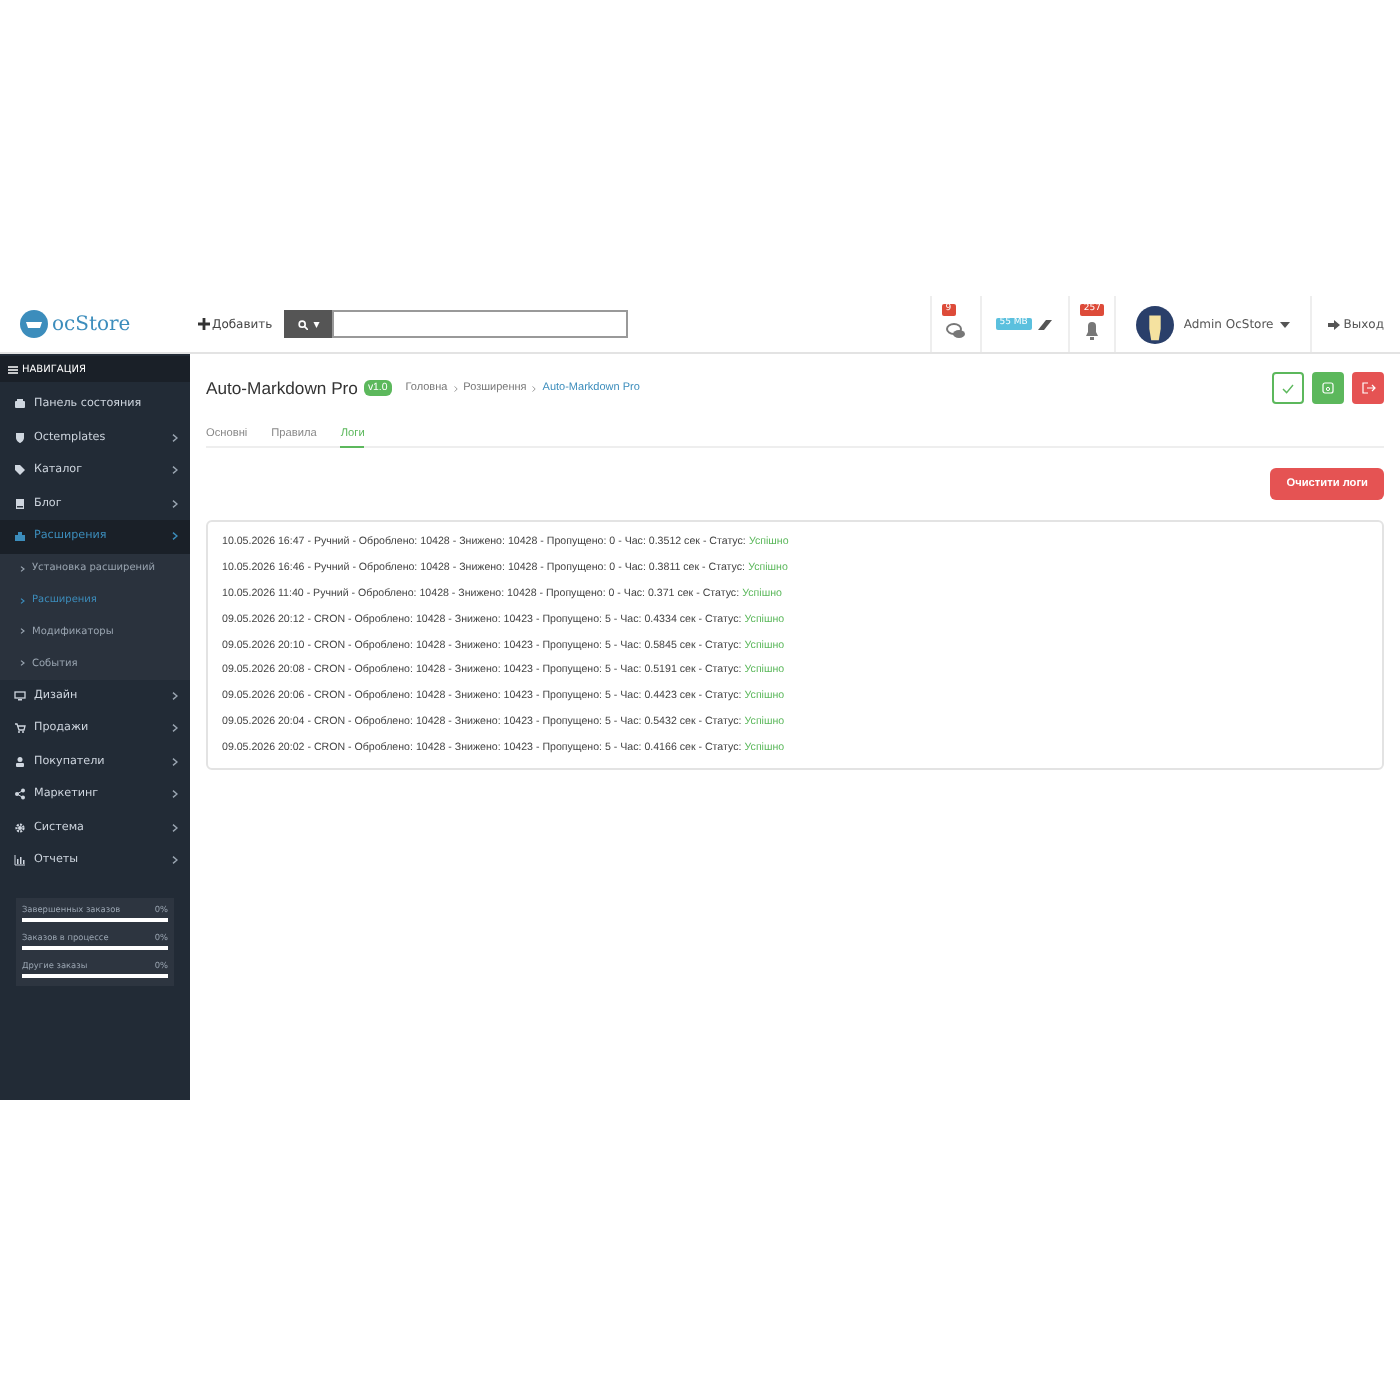 The image size is (1400, 1400). What do you see at coordinates (480, 324) in the screenshot?
I see `search-field` at bounding box center [480, 324].